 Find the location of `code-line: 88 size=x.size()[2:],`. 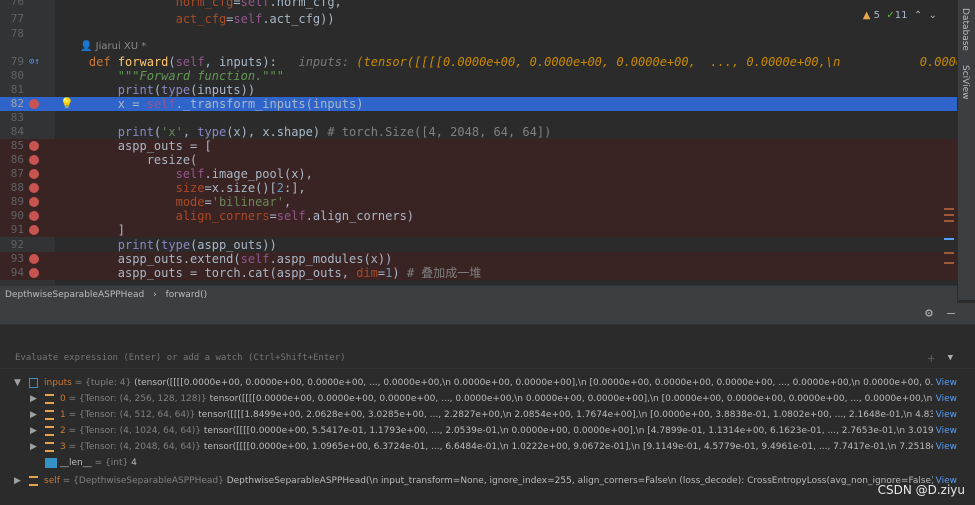

code-line: 88 size=x.size()[2:], is located at coordinates (478, 188).